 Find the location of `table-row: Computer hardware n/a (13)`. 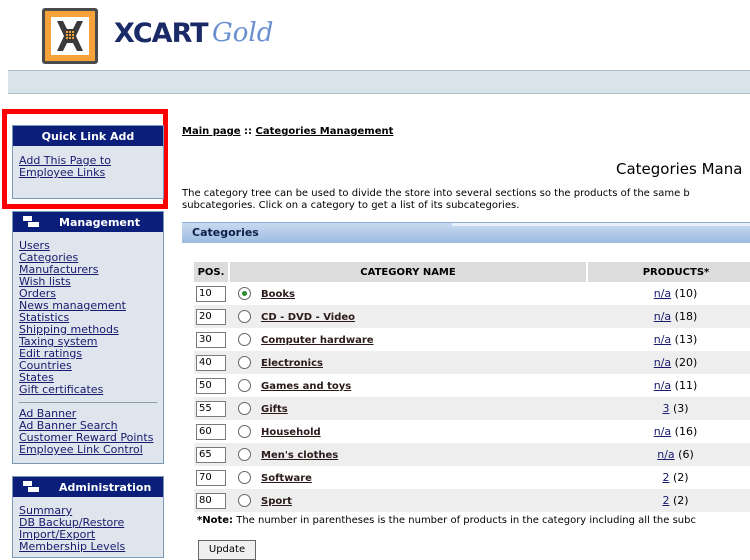

table-row: Computer hardware n/a (13) is located at coordinates (472, 339).